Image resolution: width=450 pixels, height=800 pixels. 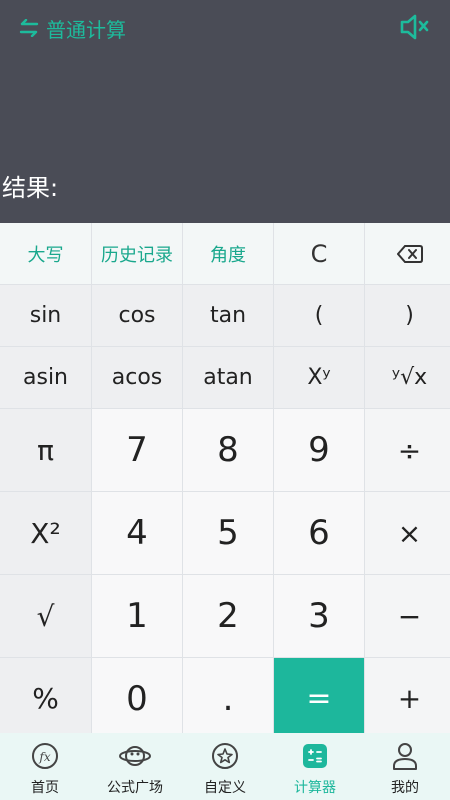 I want to click on backspace-button, so click(x=407, y=253).